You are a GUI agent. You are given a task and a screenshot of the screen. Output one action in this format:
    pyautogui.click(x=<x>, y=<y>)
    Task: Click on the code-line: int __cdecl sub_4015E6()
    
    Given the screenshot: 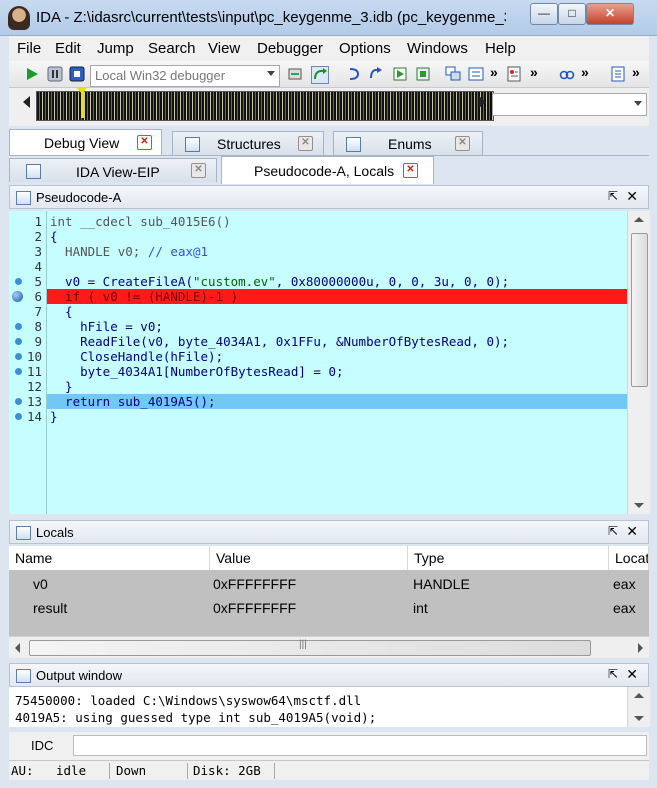 What is the action you would take?
    pyautogui.click(x=318, y=221)
    